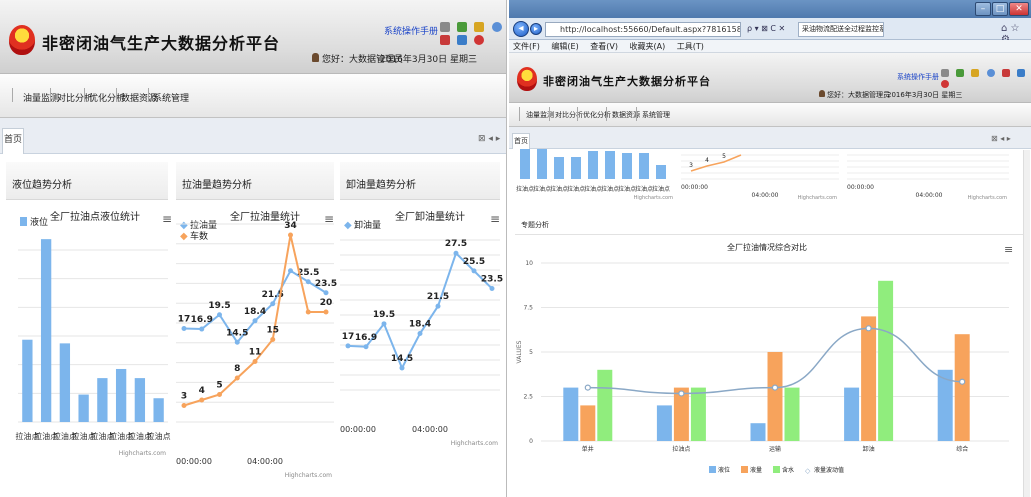  Describe the element at coordinates (531, 352) in the screenshot. I see `y-tick-label: 5` at that location.